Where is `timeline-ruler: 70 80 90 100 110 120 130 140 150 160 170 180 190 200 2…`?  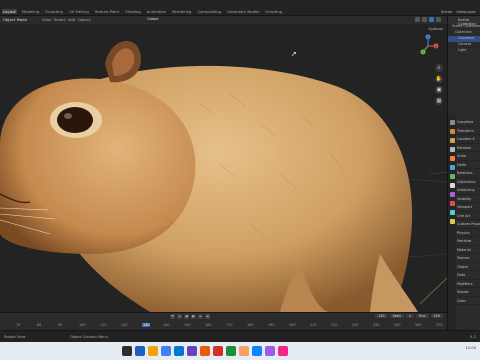
timeline-ruler: 70 80 90 100 110 120 130 140 150 160 170 180 190 200 2… is located at coordinates (223, 326).